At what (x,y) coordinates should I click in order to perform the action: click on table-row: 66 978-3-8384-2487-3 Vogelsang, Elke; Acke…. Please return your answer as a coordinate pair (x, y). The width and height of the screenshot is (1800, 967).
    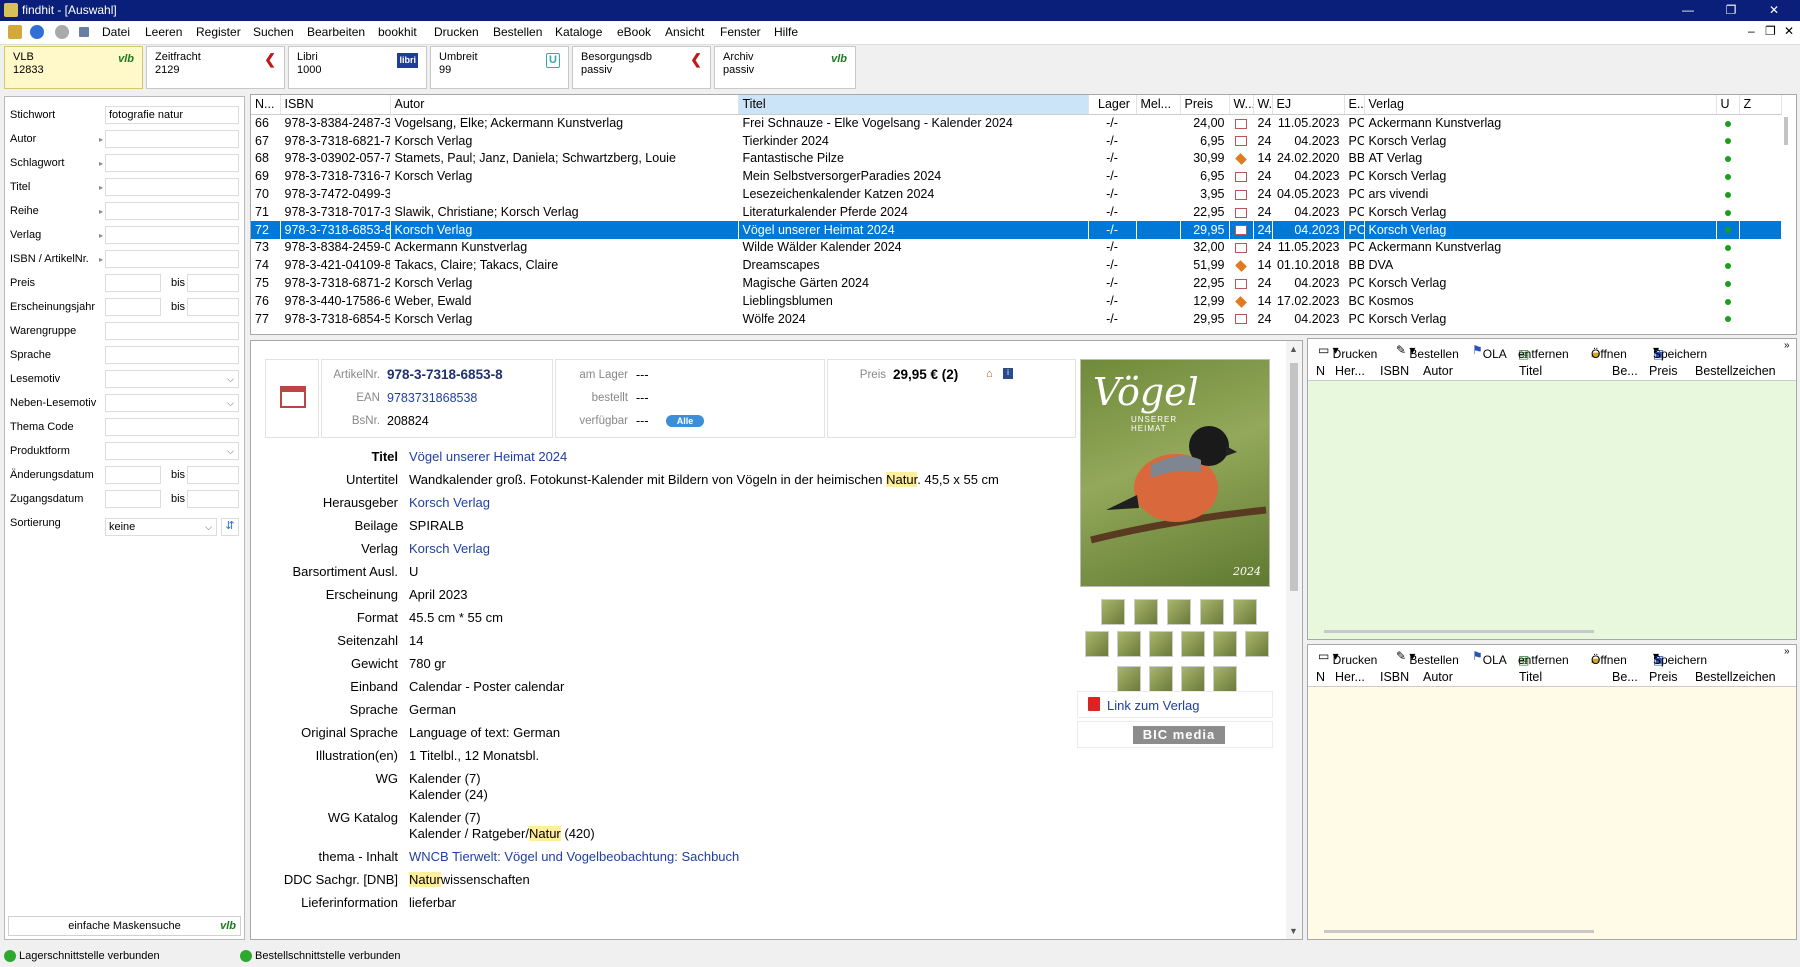
    Looking at the image, I should click on (1016, 123).